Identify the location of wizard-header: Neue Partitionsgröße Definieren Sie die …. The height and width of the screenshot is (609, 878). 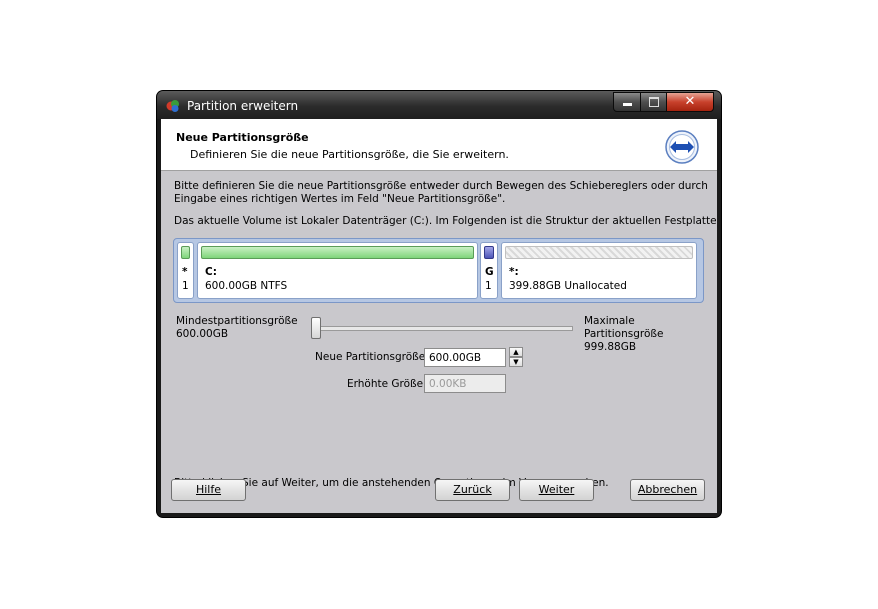
(439, 145).